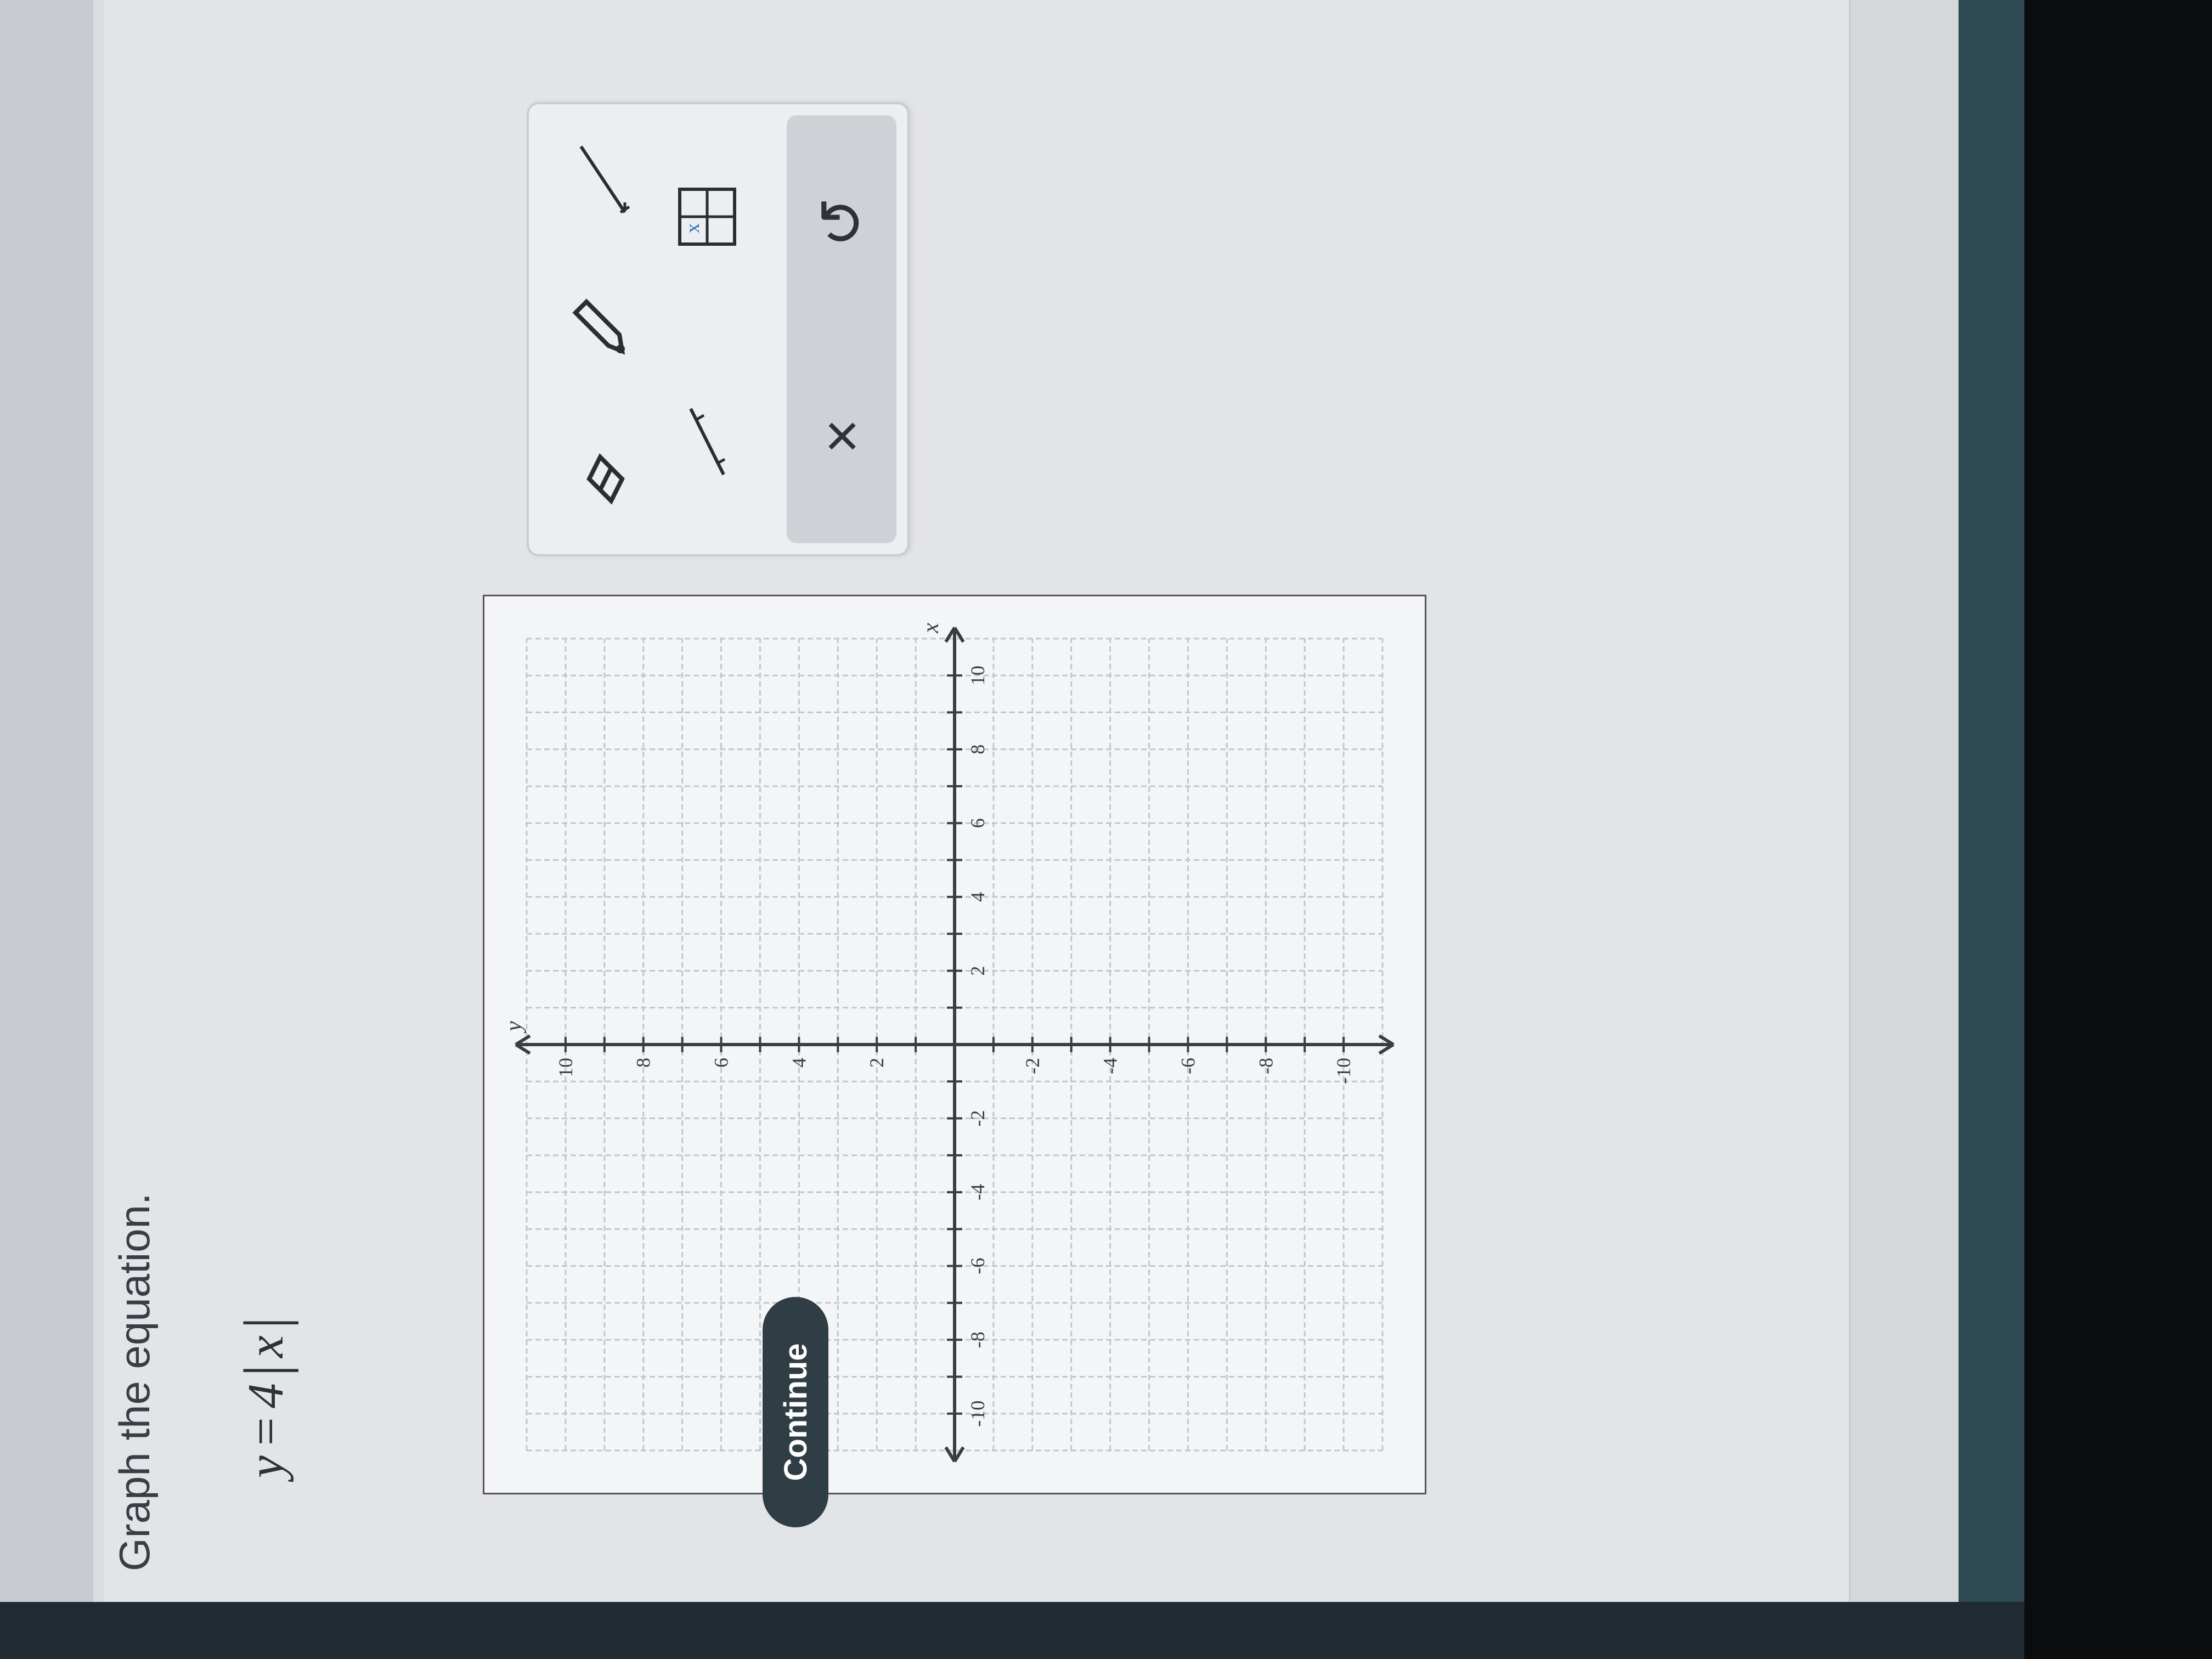 This screenshot has width=2212, height=1659. I want to click on y-tick-label: -2, so click(1032, 1066).